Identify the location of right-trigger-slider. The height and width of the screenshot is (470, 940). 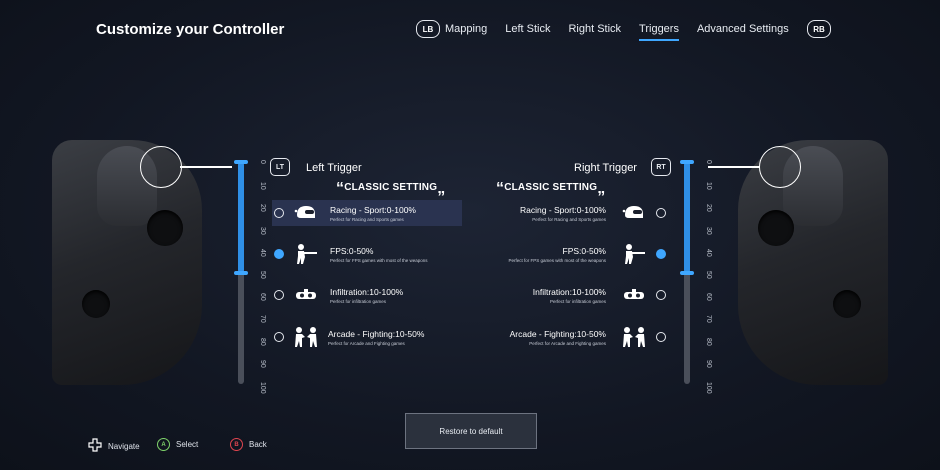
(687, 272).